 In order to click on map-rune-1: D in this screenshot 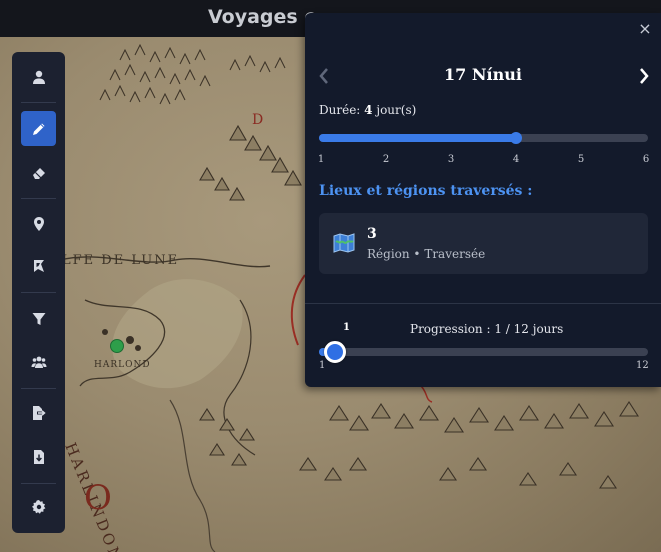, I will do `click(259, 120)`.